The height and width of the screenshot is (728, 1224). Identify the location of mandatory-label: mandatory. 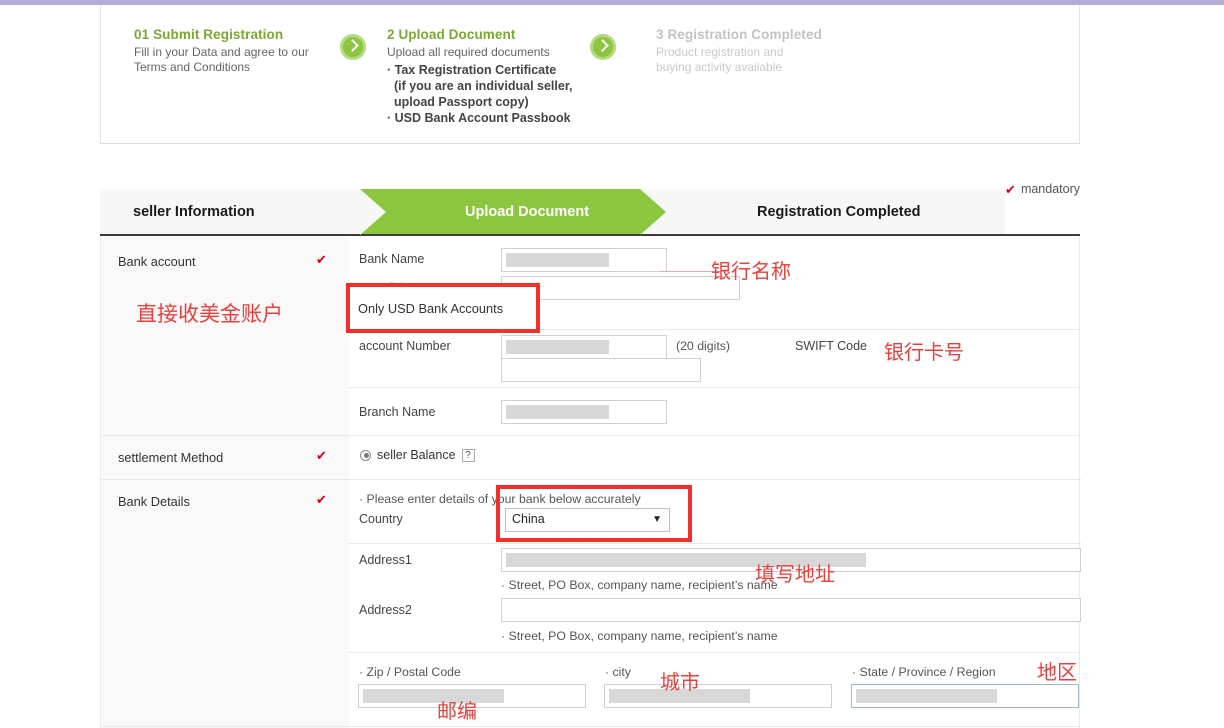
(1050, 189).